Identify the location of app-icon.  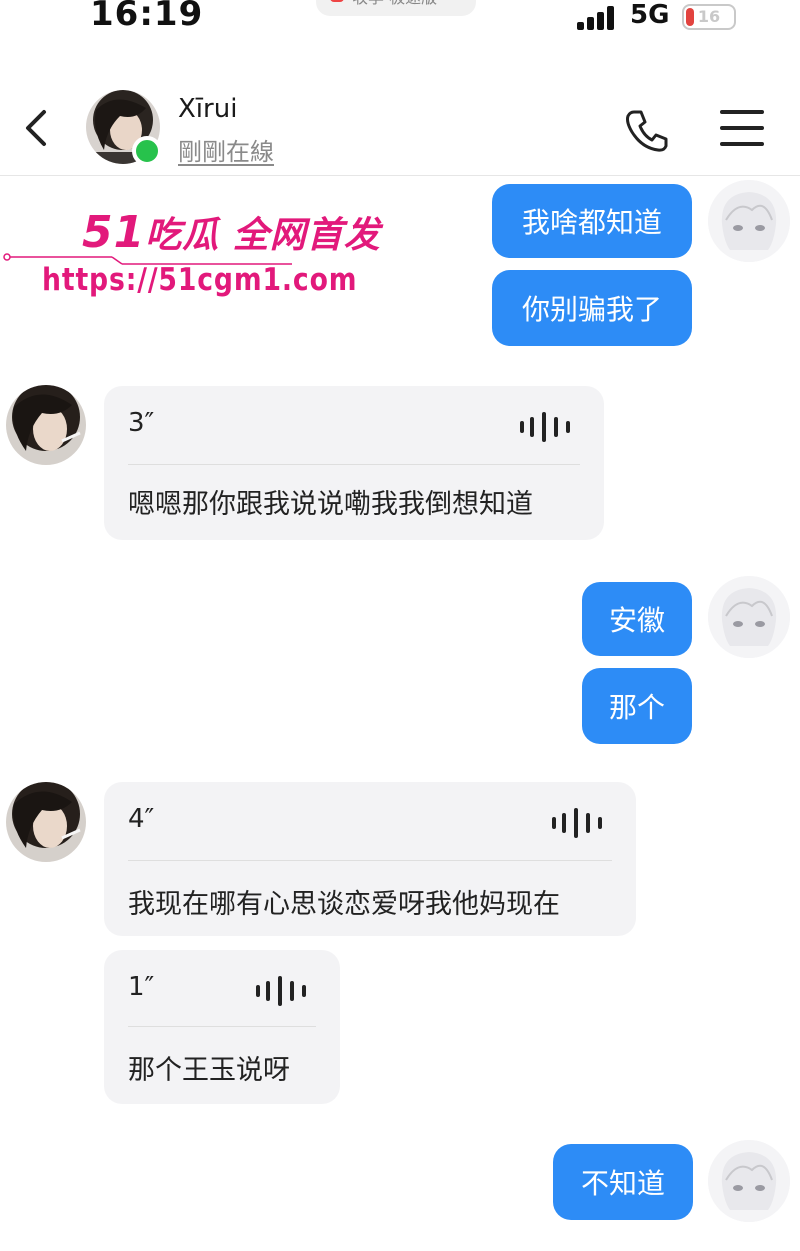
(337, 1).